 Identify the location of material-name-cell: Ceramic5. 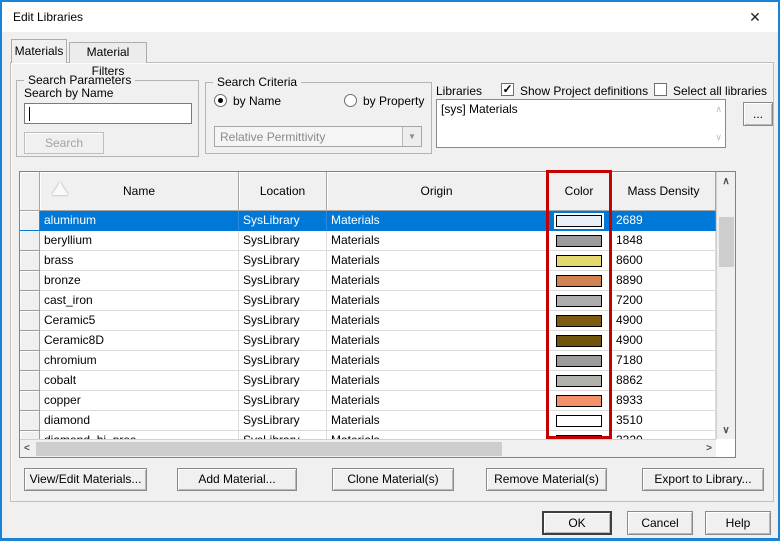
(139, 321).